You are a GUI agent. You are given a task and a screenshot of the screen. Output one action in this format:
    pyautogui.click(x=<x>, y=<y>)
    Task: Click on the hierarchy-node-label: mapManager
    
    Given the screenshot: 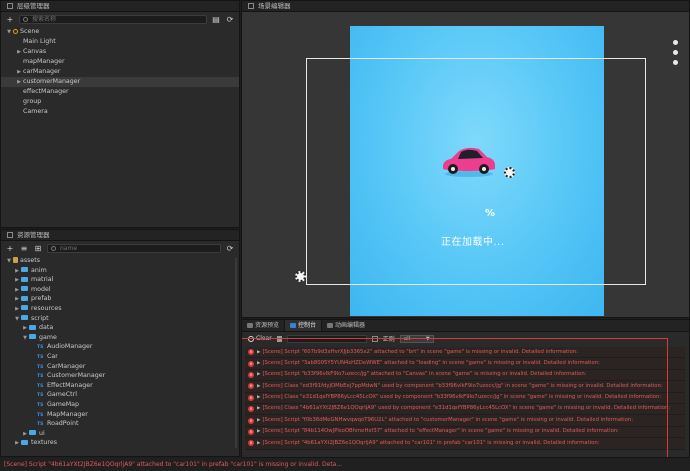 What is the action you would take?
    pyautogui.click(x=44, y=61)
    